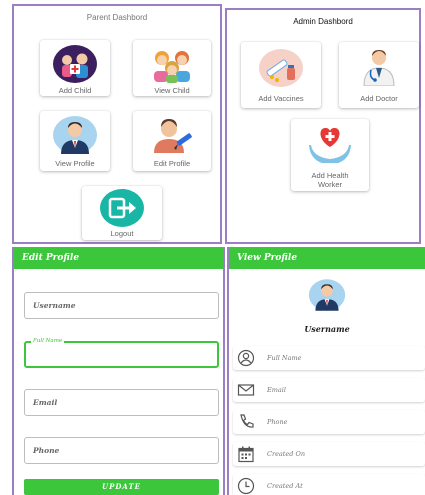  I want to click on view-profile-appbar: View Profile, so click(327, 258).